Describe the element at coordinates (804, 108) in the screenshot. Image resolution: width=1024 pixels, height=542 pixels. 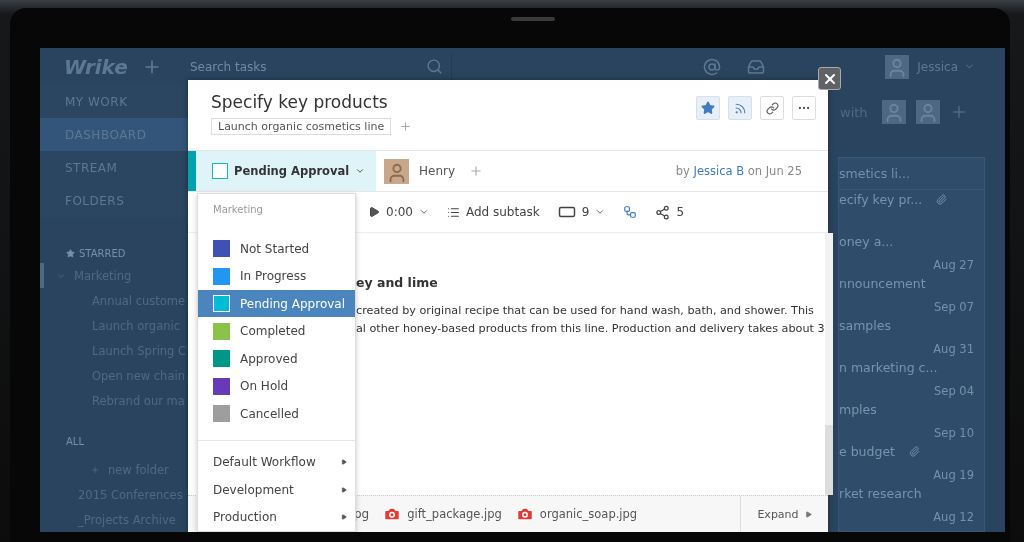
I see `more-button` at that location.